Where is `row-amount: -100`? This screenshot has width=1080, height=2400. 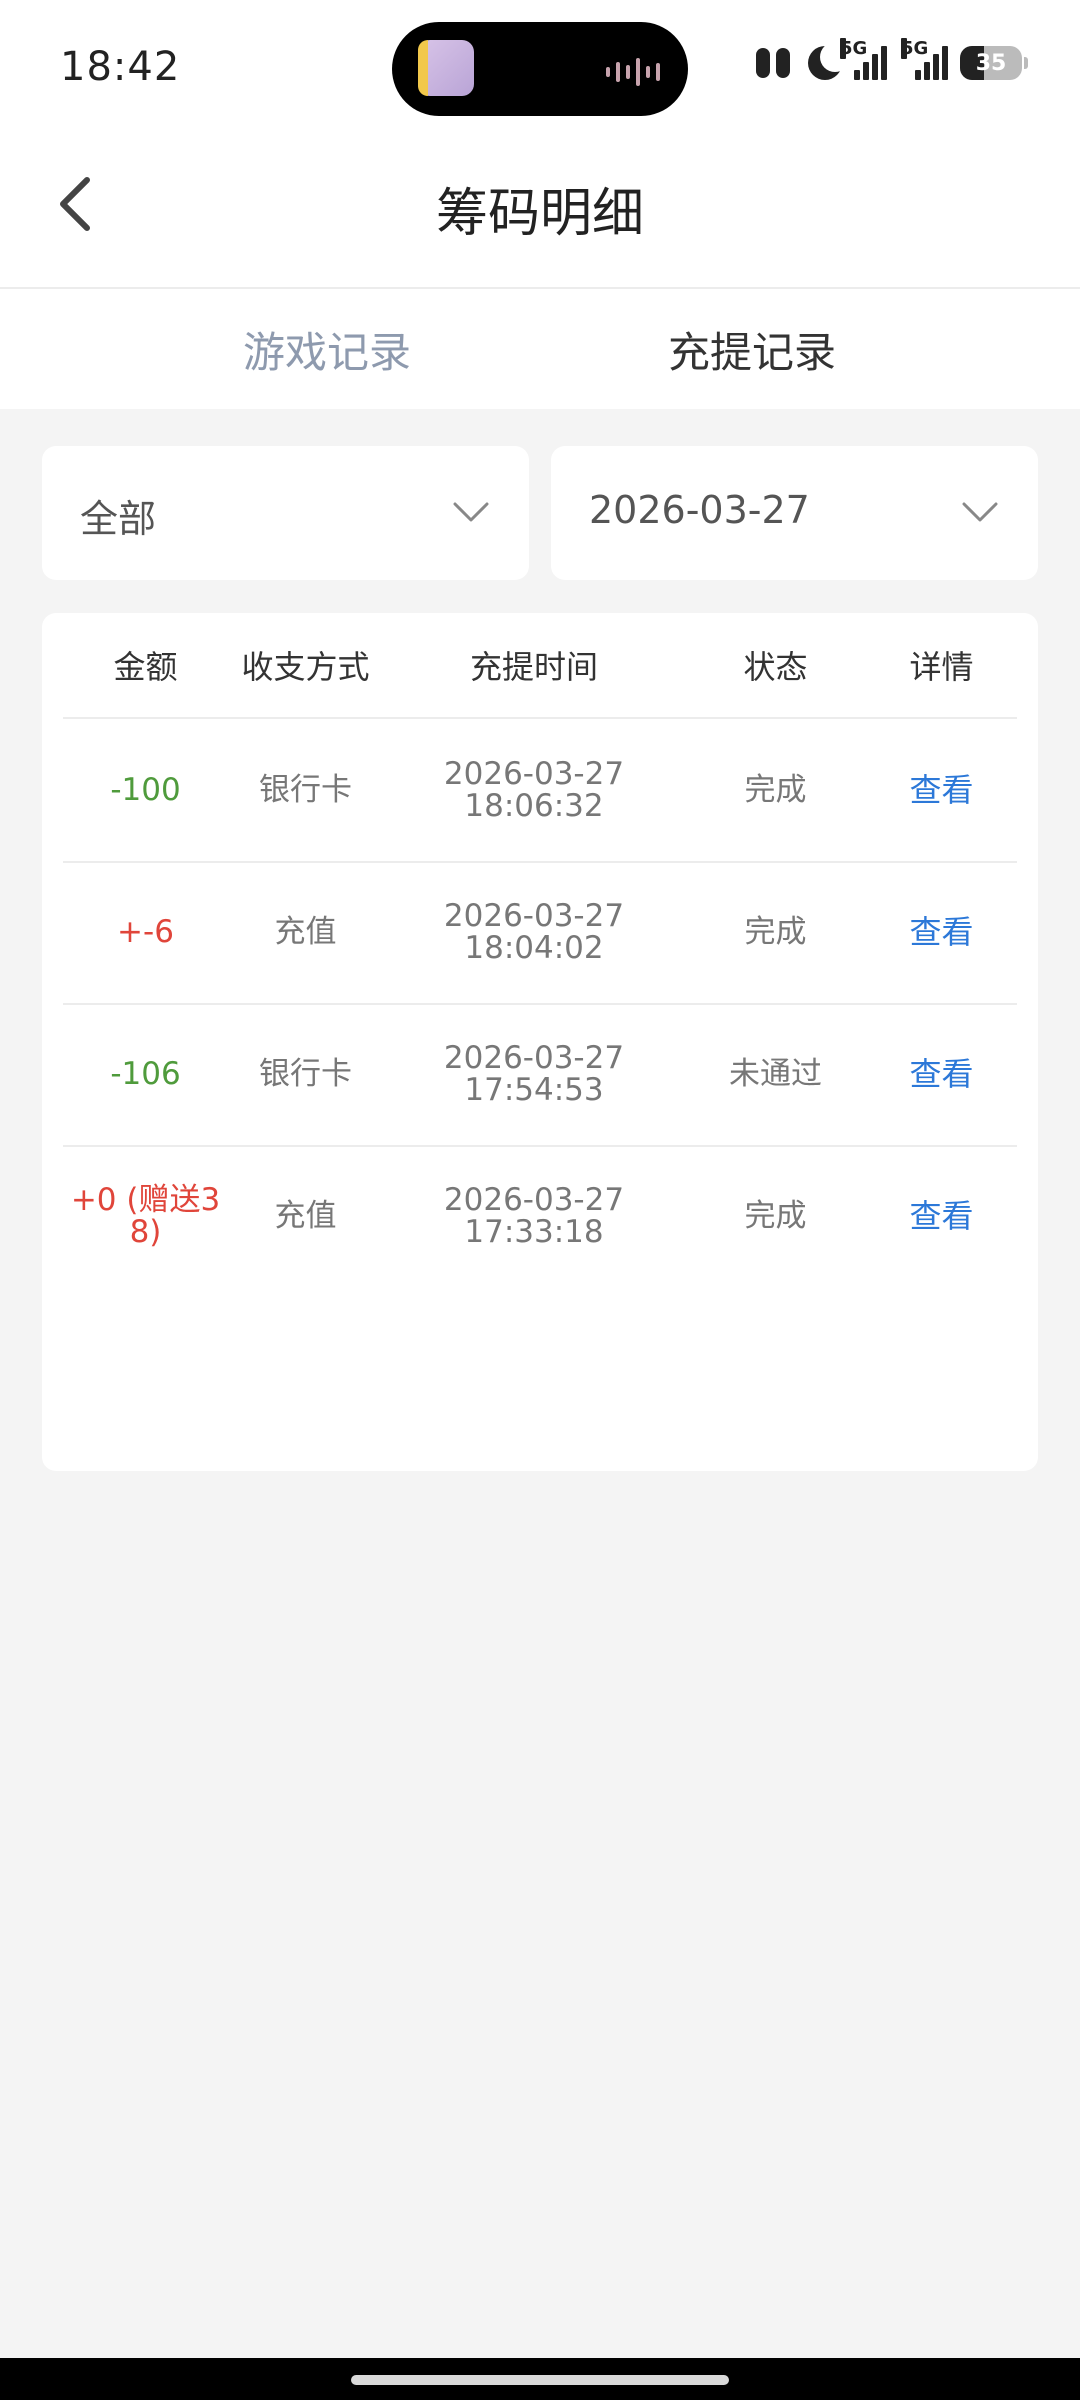
row-amount: -100 is located at coordinates (145, 790).